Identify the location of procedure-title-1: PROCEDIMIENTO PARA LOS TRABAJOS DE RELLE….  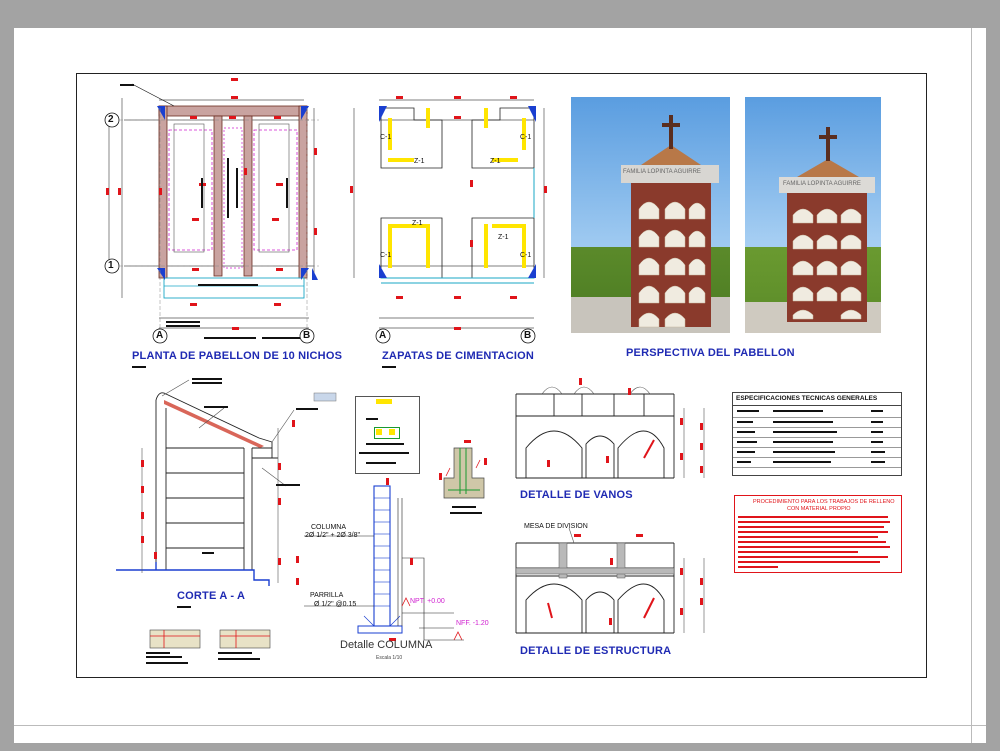
(824, 502).